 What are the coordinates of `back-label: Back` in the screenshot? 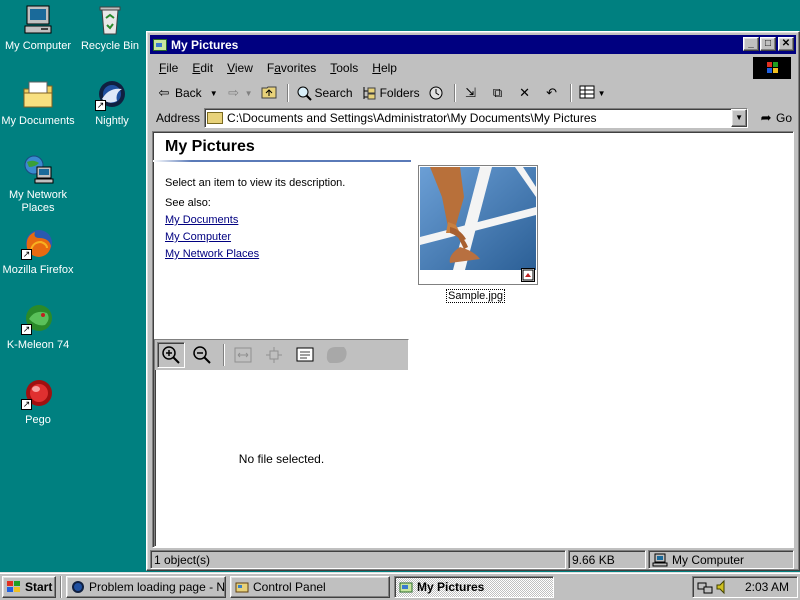 It's located at (188, 93).